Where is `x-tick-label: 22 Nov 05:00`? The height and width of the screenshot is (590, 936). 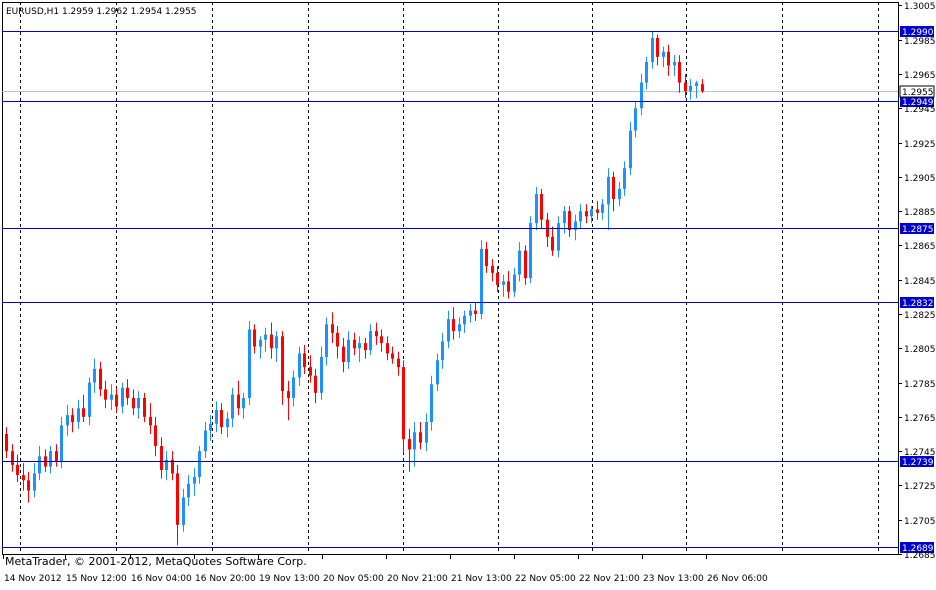
x-tick-label: 22 Nov 05:00 is located at coordinates (545, 579).